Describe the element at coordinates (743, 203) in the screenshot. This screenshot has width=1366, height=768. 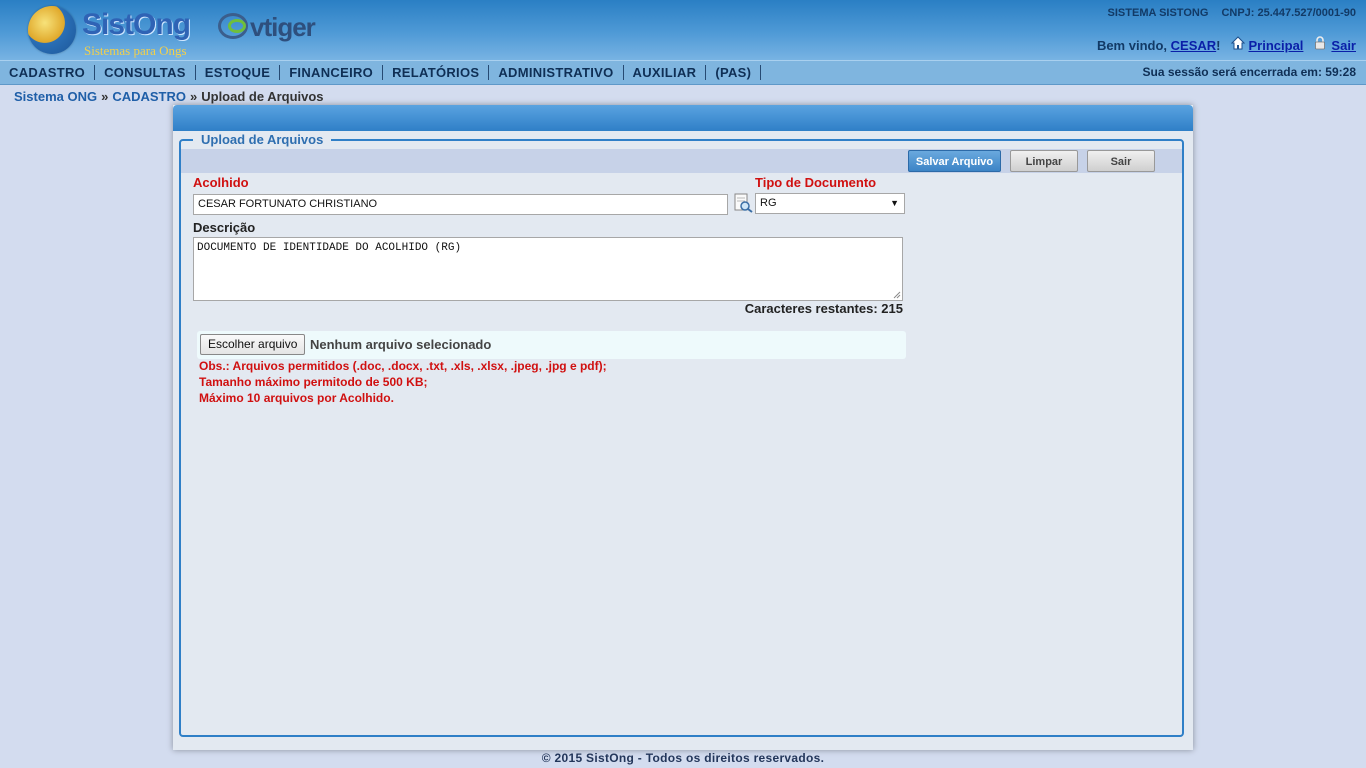
I see `lookup-search-icon` at that location.